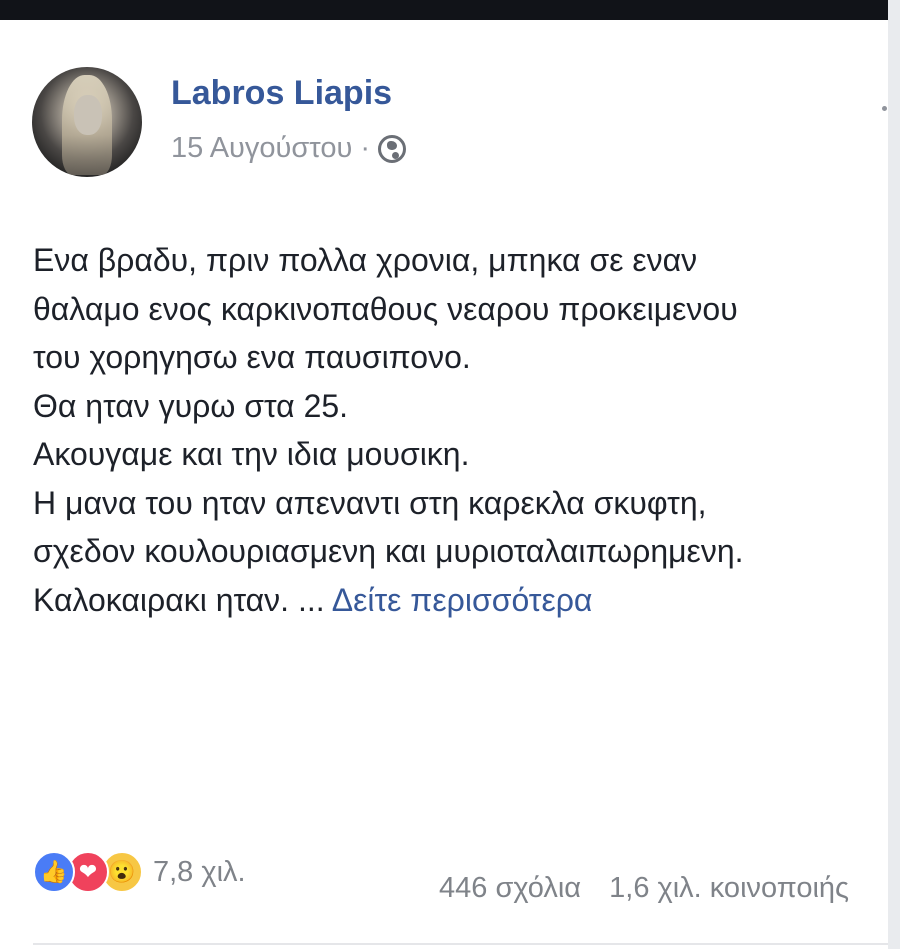  What do you see at coordinates (510, 888) in the screenshot?
I see `comments-count: 446 σχόλια` at bounding box center [510, 888].